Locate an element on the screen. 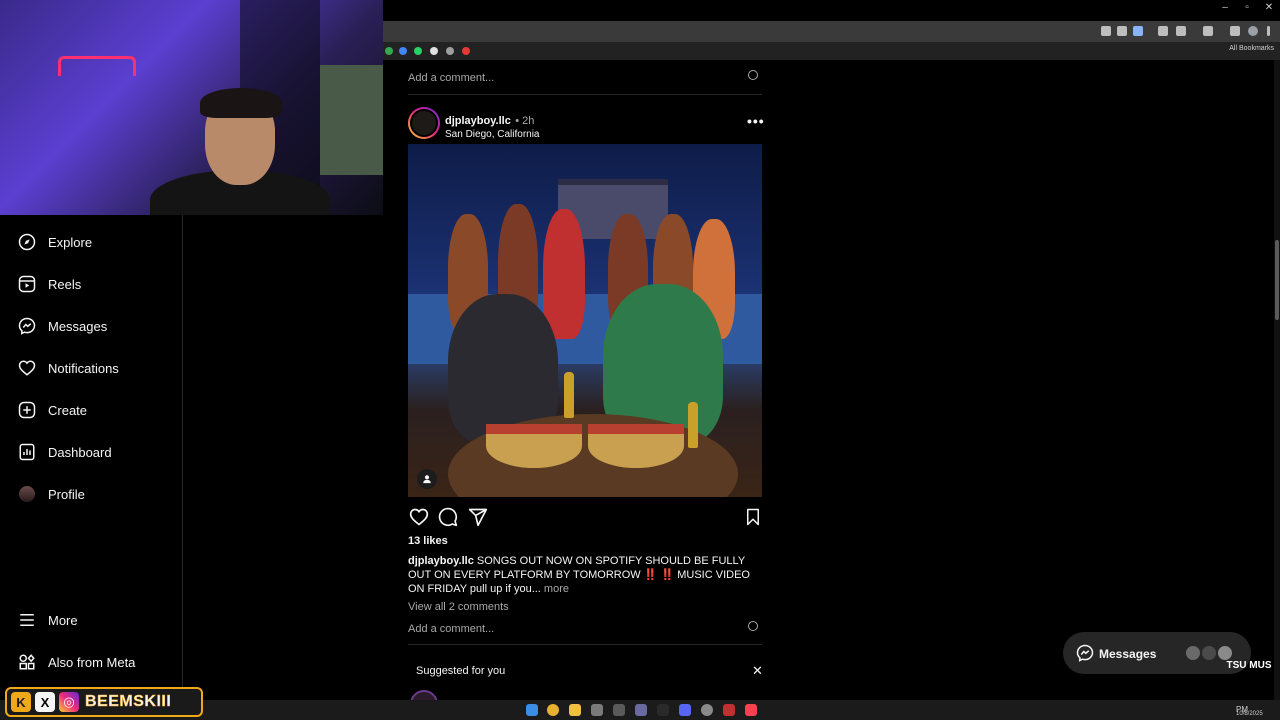  instagram-icon: ◎ is located at coordinates (69, 702).